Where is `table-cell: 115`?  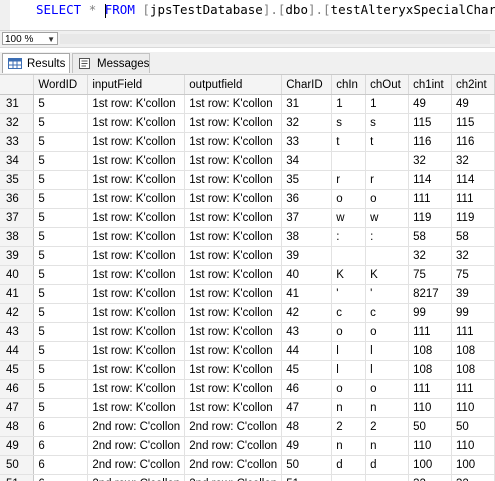
table-cell: 115 is located at coordinates (473, 123).